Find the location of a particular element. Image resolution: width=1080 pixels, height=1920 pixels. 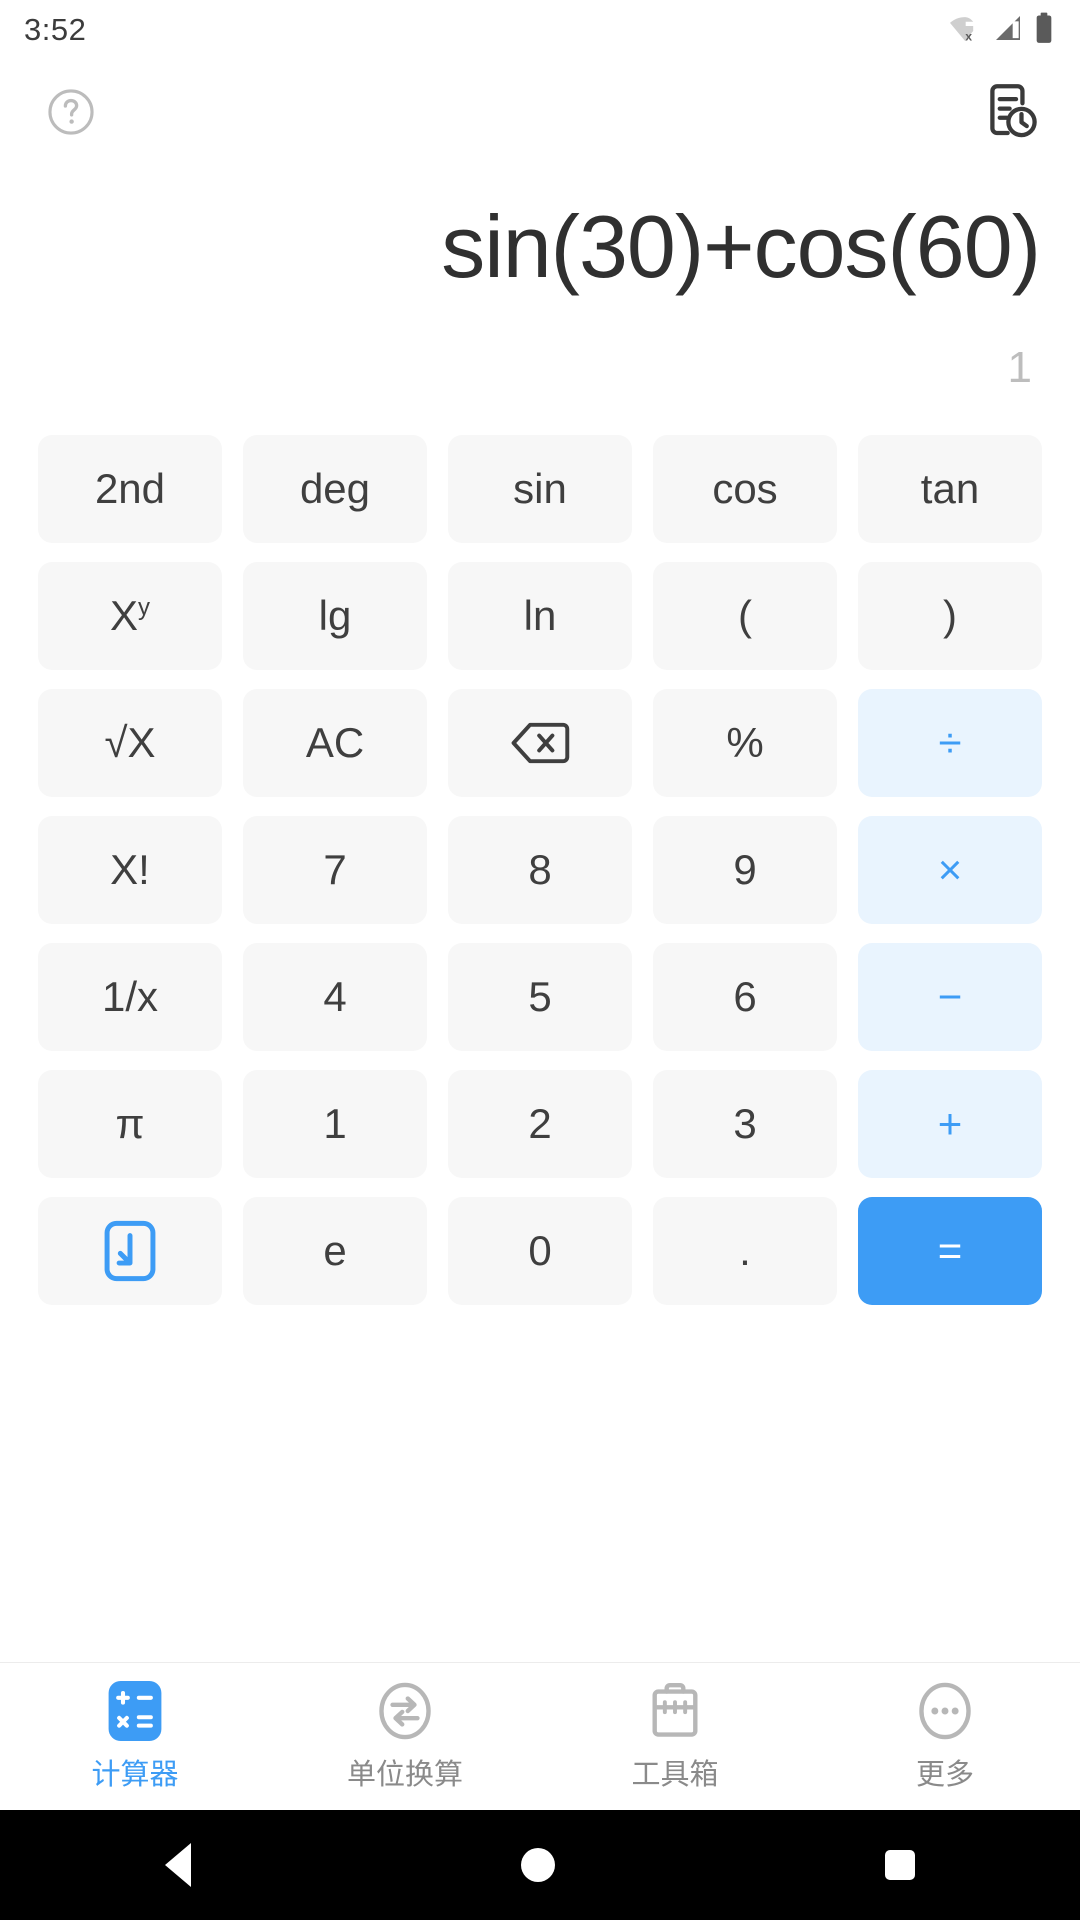

key-label: − is located at coordinates (950, 996).